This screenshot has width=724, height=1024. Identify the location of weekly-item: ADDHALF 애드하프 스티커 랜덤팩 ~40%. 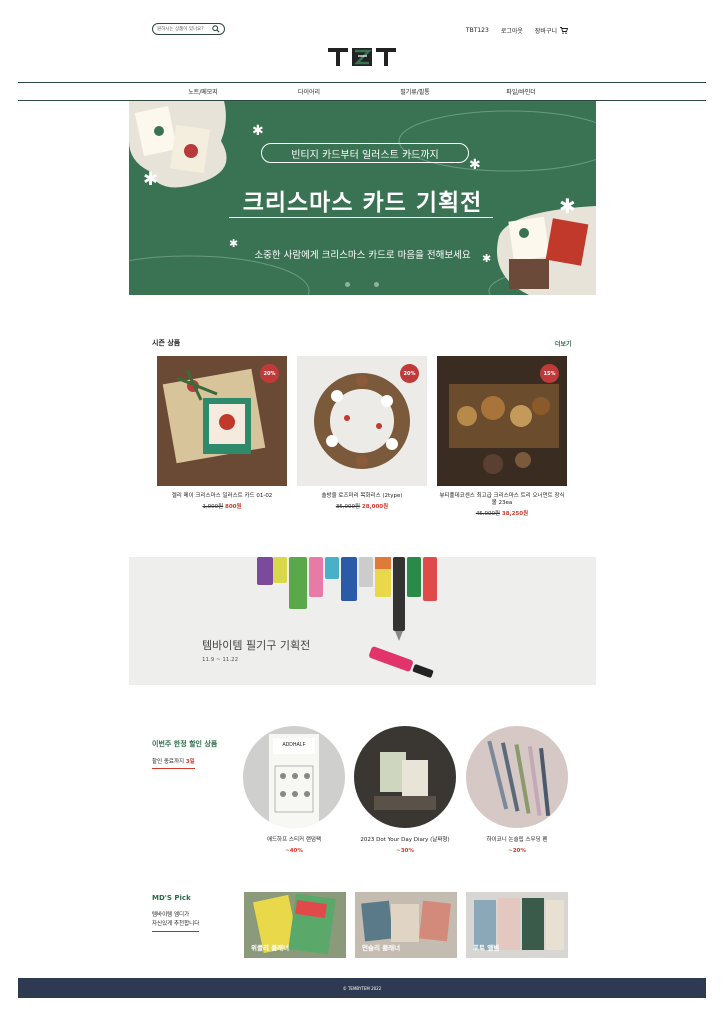
(294, 790).